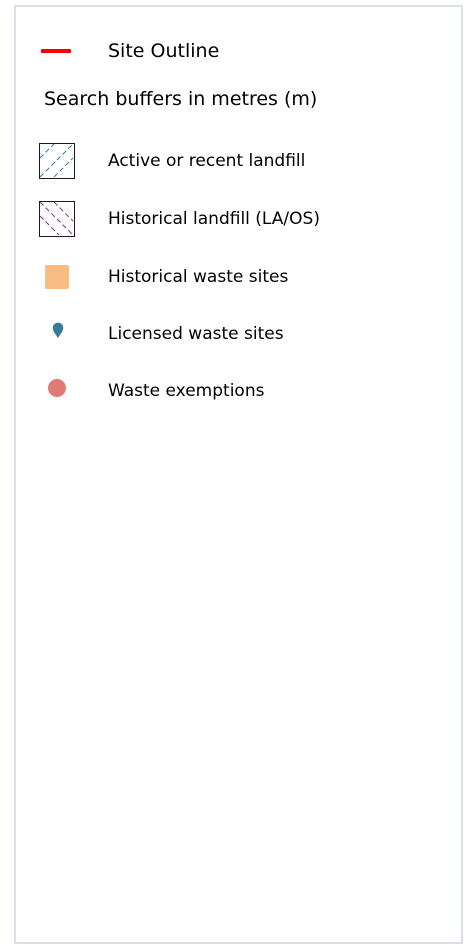 This screenshot has height=951, width=473. What do you see at coordinates (57, 277) in the screenshot?
I see `orange-square-icon` at bounding box center [57, 277].